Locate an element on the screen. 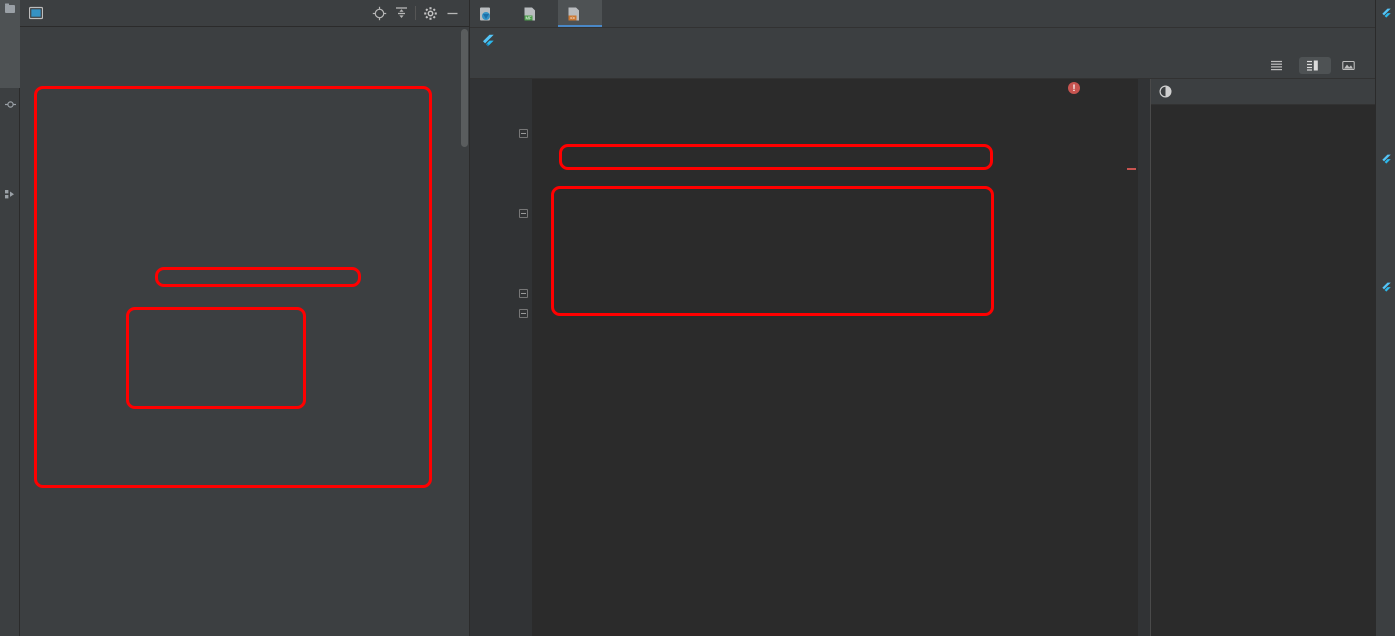 The width and height of the screenshot is (1395, 636). sidebar-item-flutter-inspector is located at coordinates (1385, 67).